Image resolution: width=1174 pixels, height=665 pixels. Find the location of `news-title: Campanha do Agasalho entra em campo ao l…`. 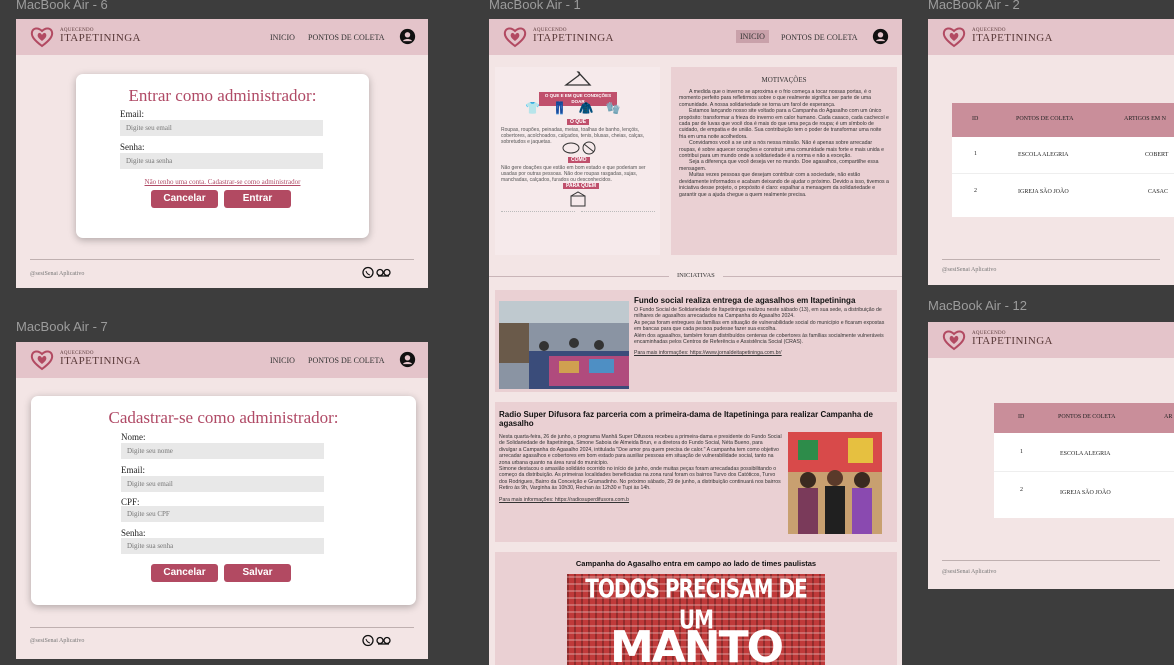

news-title: Campanha do Agasalho entra em campo ao l… is located at coordinates (696, 563).